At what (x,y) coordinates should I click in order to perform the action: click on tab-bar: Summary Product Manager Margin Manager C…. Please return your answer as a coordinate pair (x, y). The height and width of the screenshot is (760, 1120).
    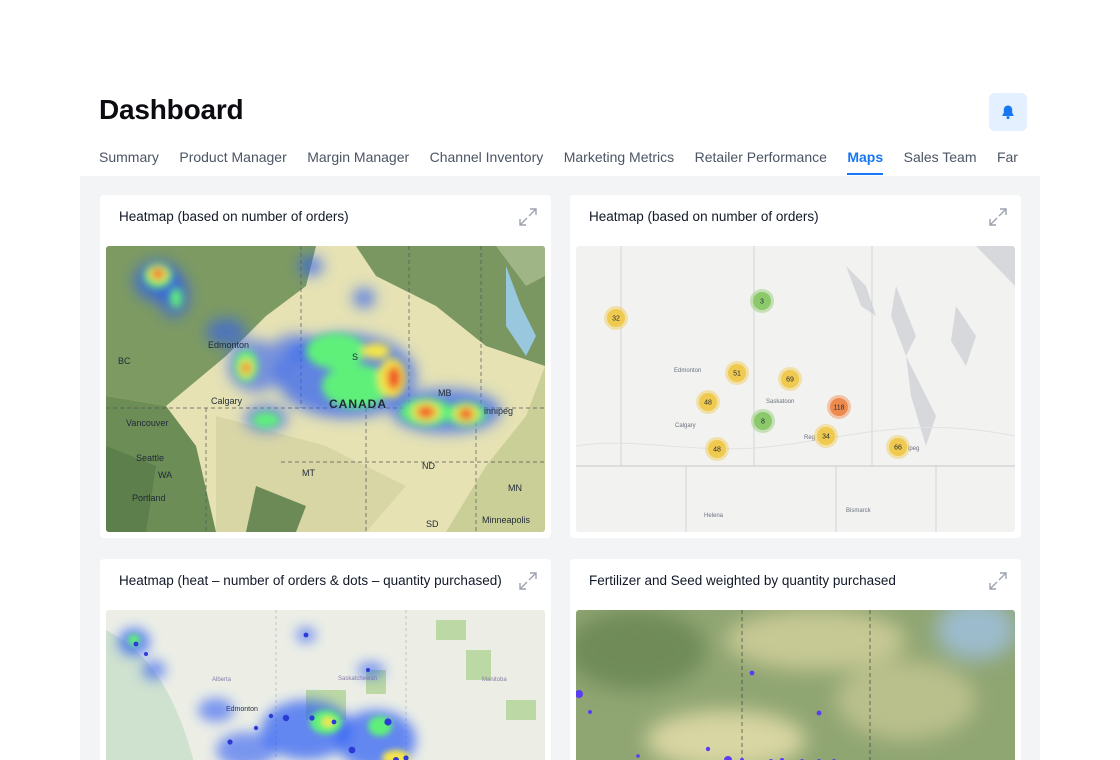
    Looking at the image, I should click on (570, 158).